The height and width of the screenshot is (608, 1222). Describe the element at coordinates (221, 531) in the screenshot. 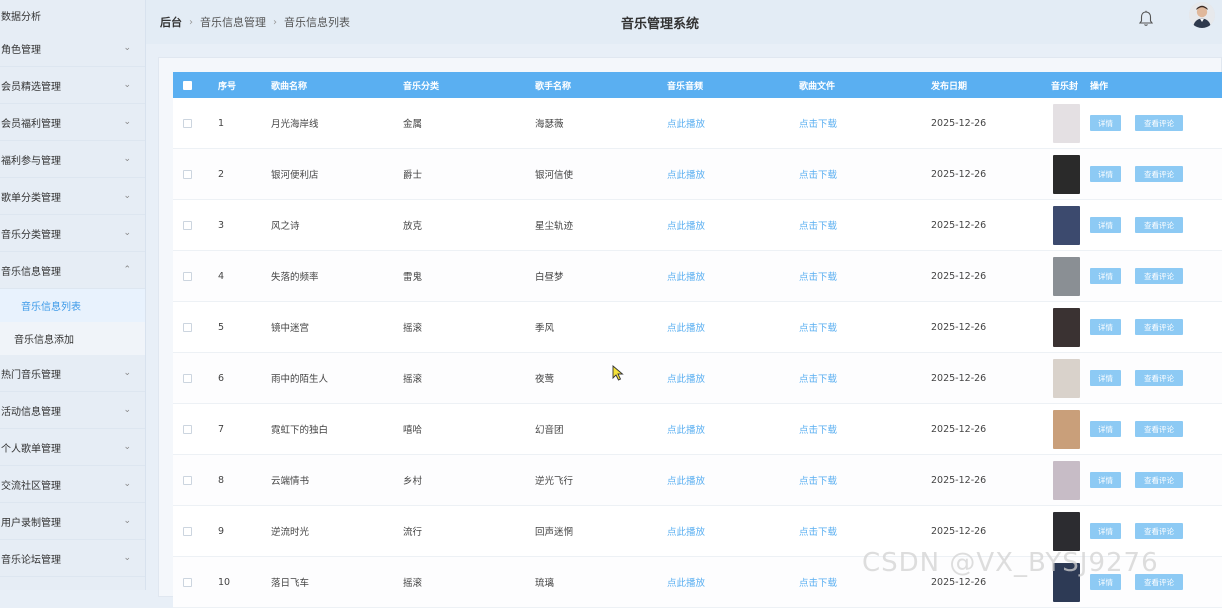

I see `cell-no: 9` at that location.